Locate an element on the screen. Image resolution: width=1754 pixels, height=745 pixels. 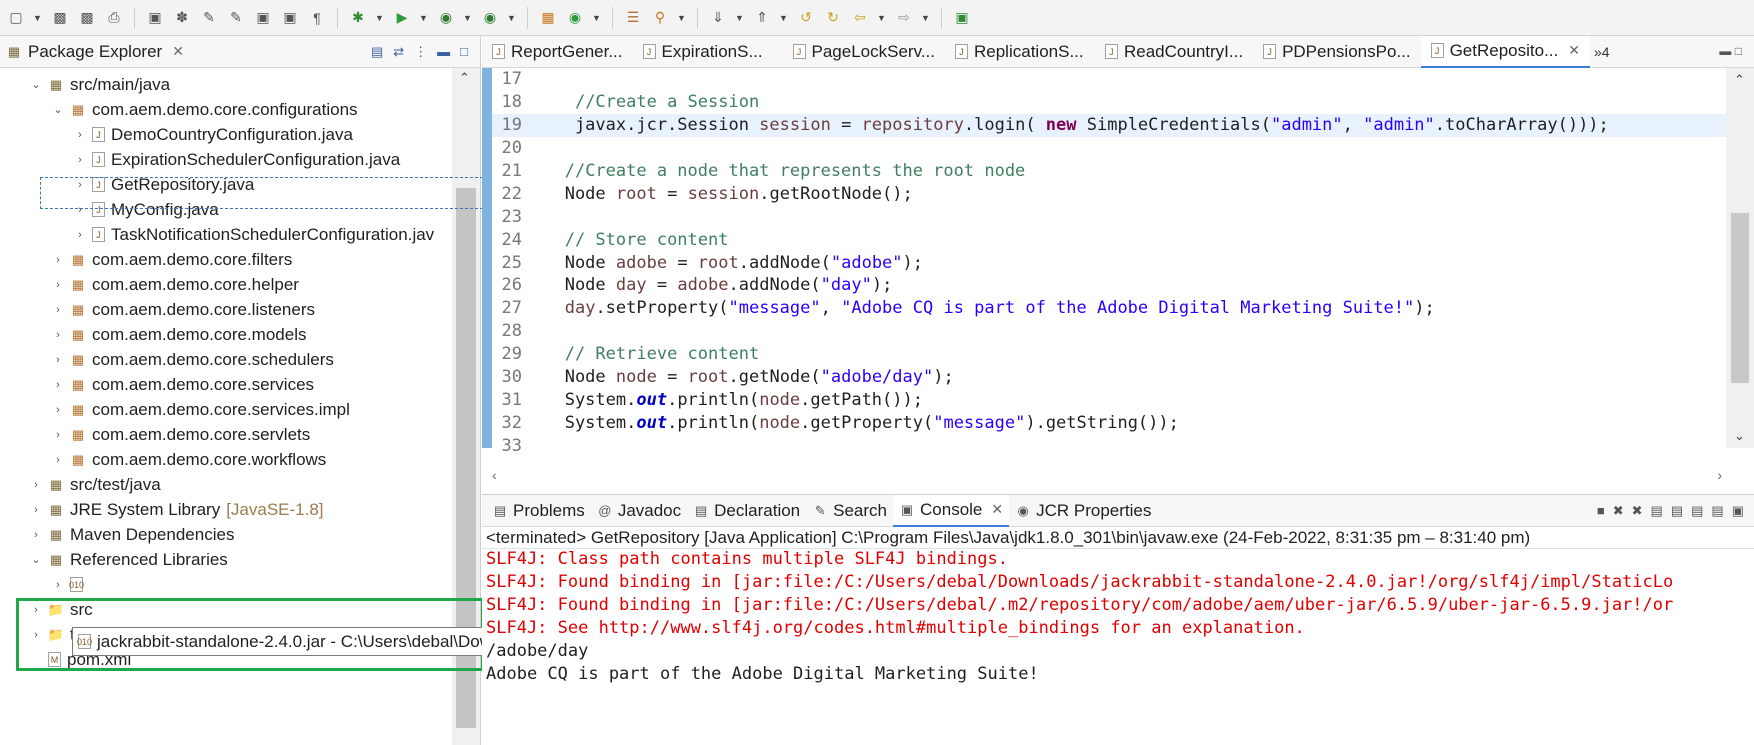
annotation-icon: ✎ is located at coordinates (209, 18).